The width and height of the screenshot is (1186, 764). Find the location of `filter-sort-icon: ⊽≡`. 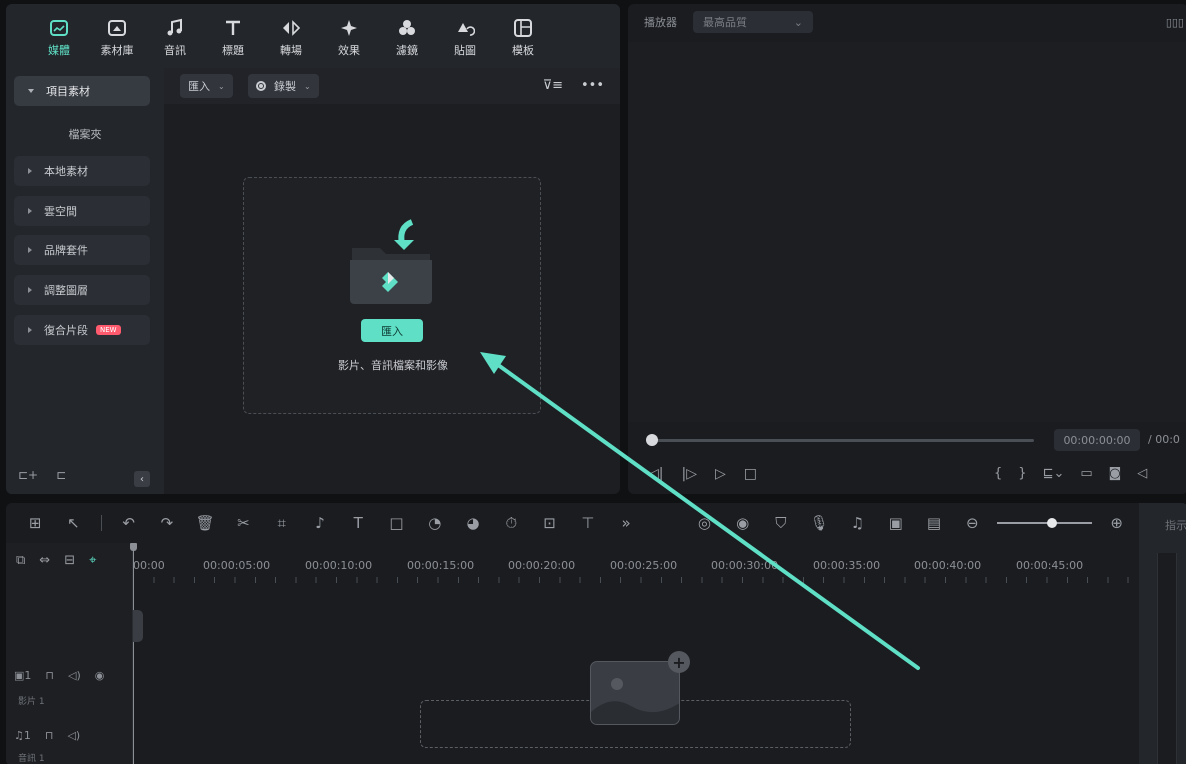

filter-sort-icon: ⊽≡ is located at coordinates (553, 85).